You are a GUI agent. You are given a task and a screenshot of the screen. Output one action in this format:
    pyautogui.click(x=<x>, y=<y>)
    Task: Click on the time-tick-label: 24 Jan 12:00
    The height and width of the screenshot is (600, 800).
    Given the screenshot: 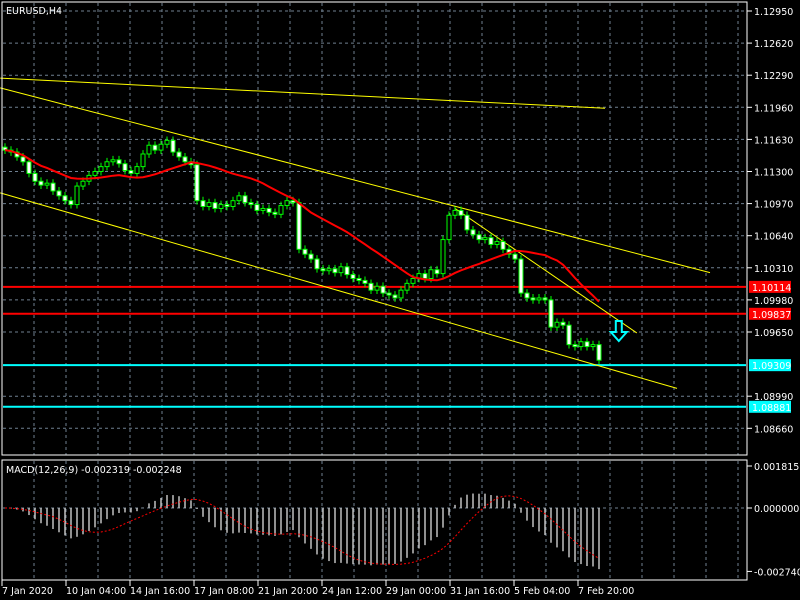 What is the action you would take?
    pyautogui.click(x=352, y=591)
    